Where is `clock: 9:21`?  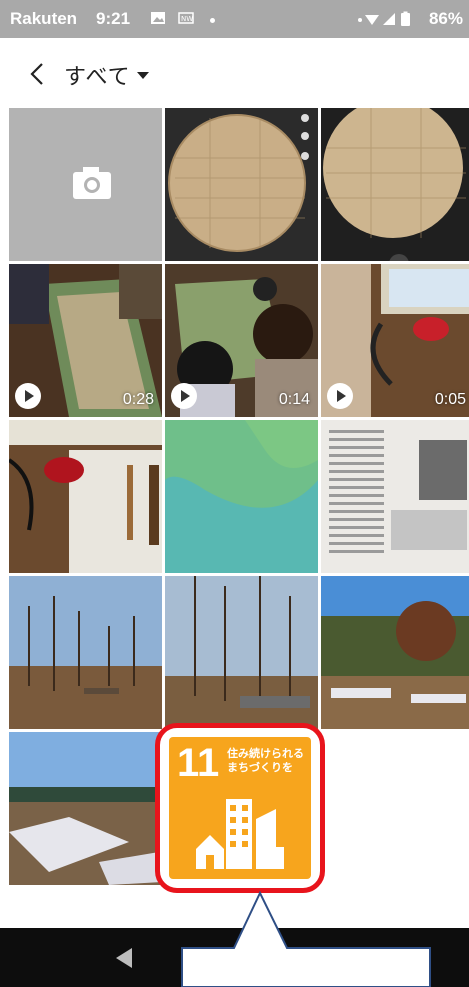 clock: 9:21 is located at coordinates (113, 18).